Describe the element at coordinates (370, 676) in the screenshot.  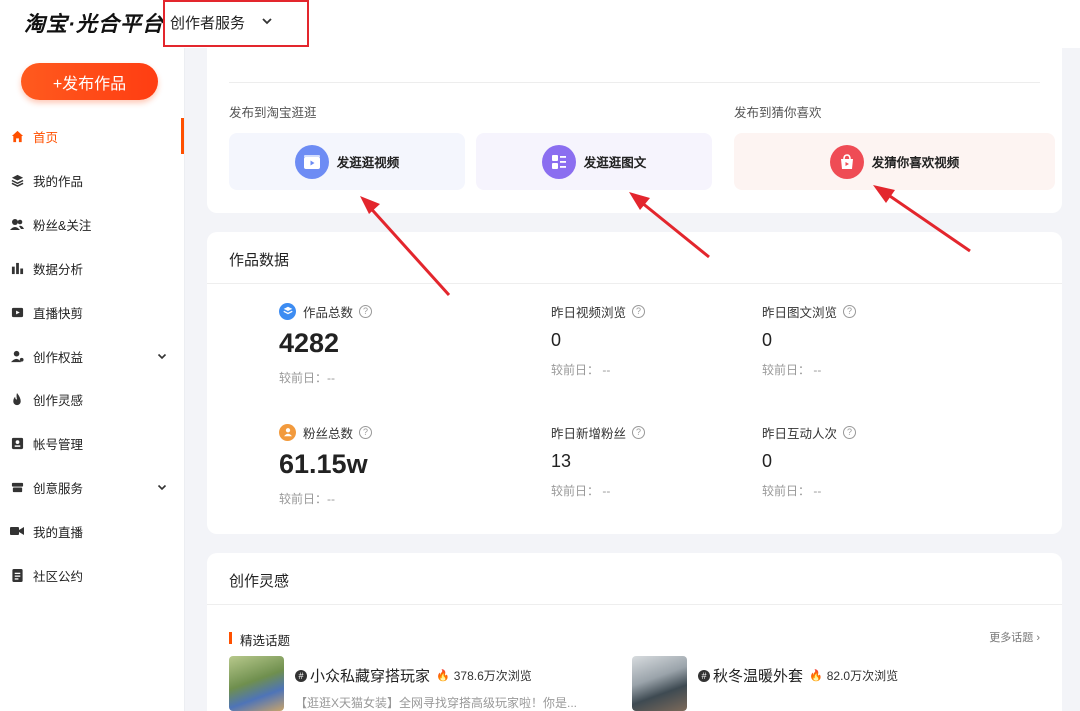
I see `topic-title: 小众私藏穿搭玩家` at that location.